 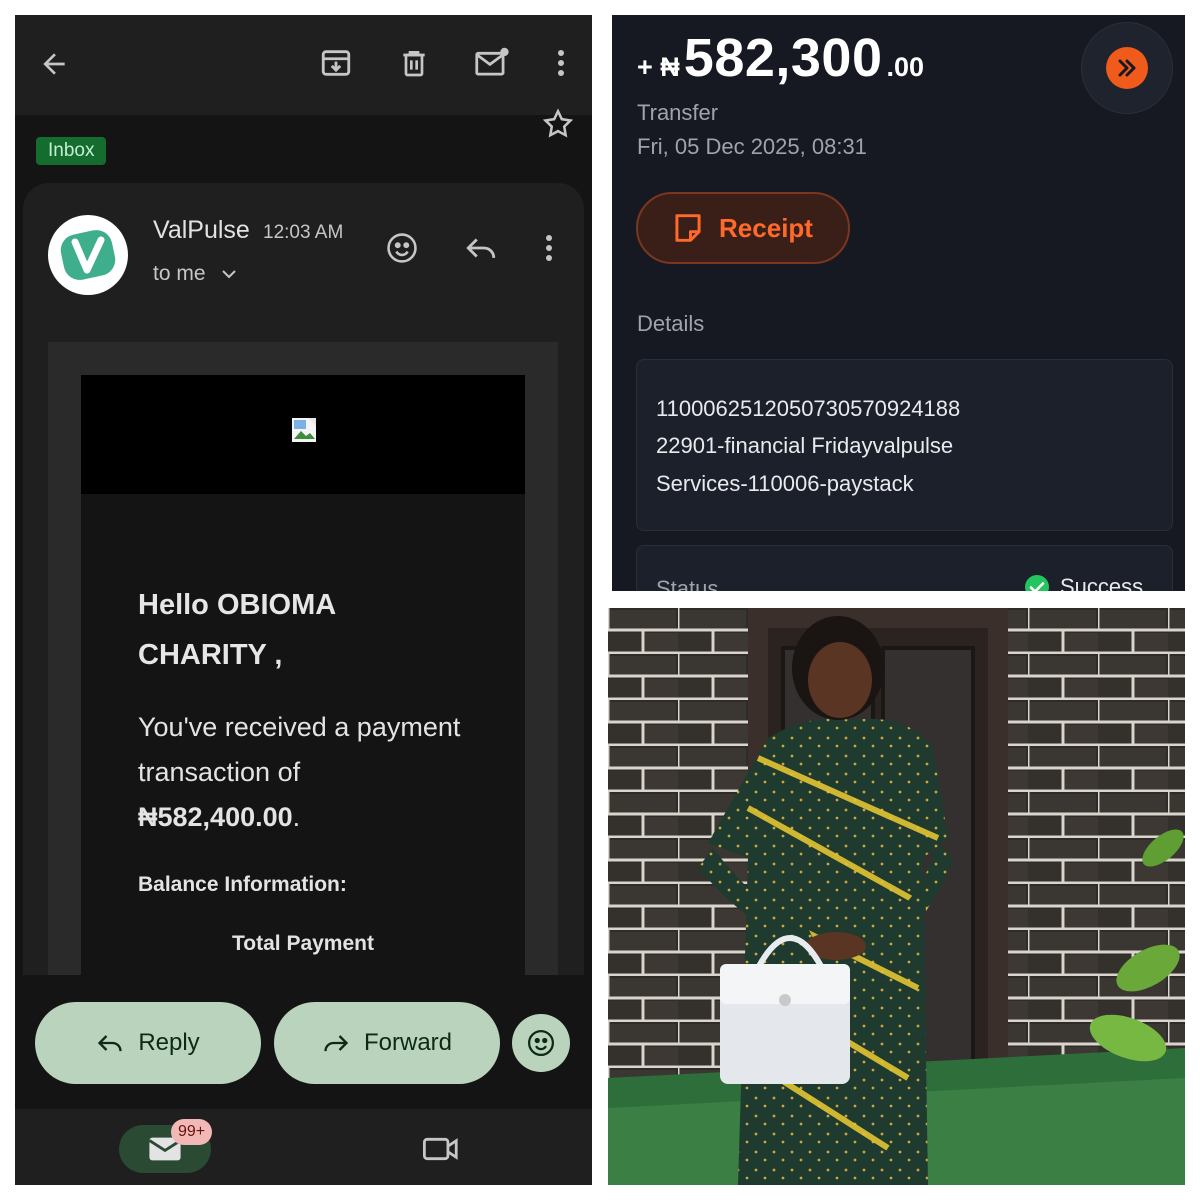 What do you see at coordinates (313, 817) in the screenshot?
I see `message-line-3: ₦582,400.00.` at bounding box center [313, 817].